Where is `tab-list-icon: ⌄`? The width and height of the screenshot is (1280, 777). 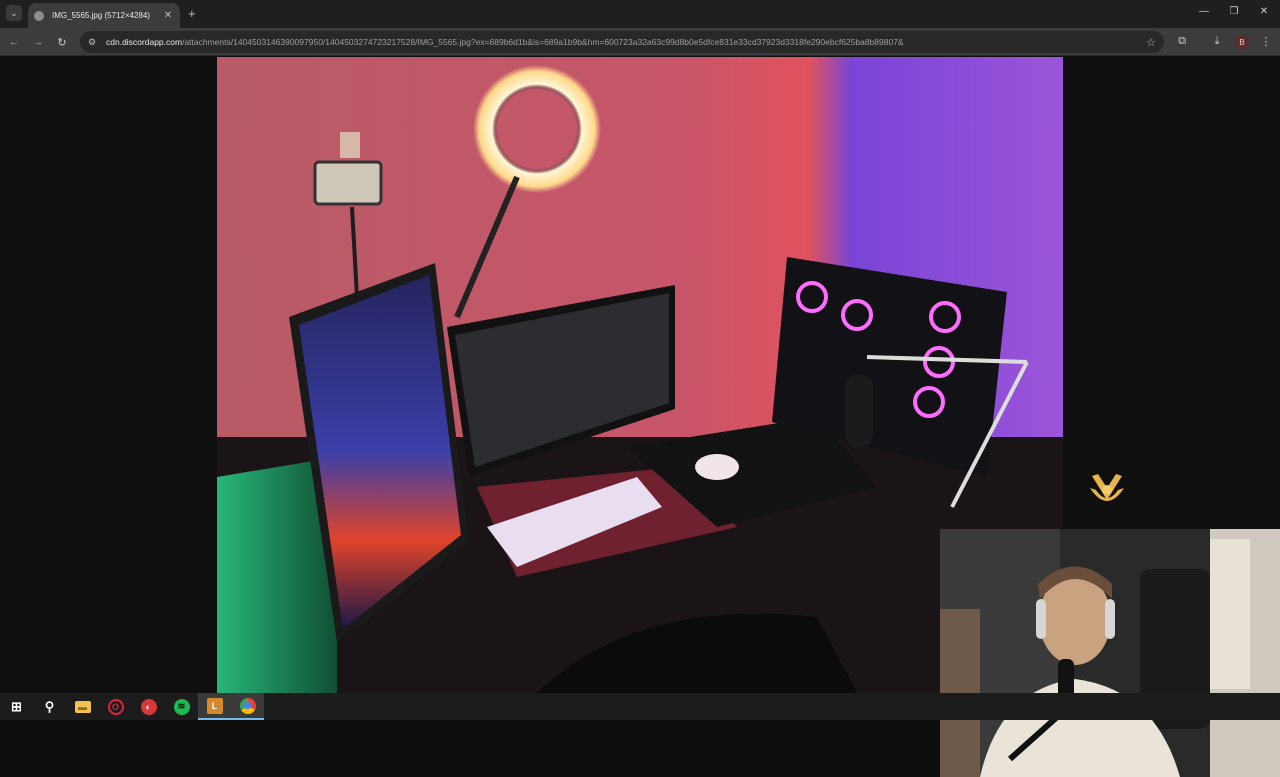 tab-list-icon: ⌄ is located at coordinates (14, 13).